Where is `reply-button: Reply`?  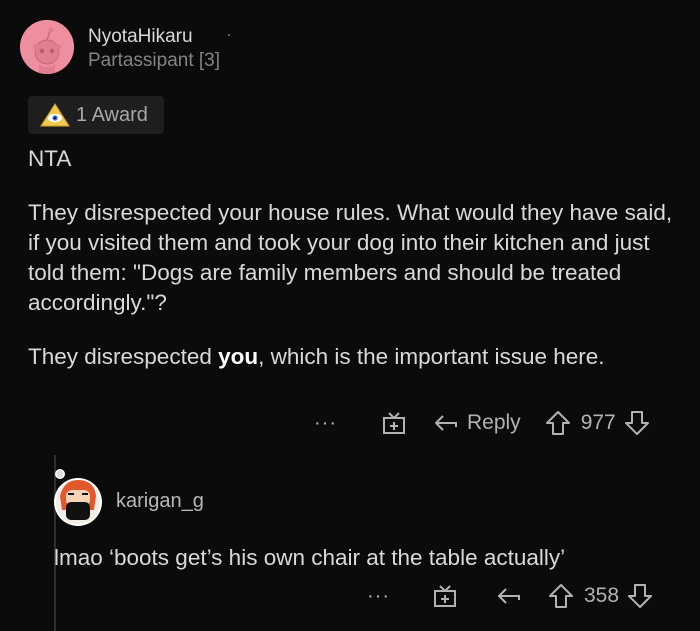
reply-button: Reply is located at coordinates (477, 423).